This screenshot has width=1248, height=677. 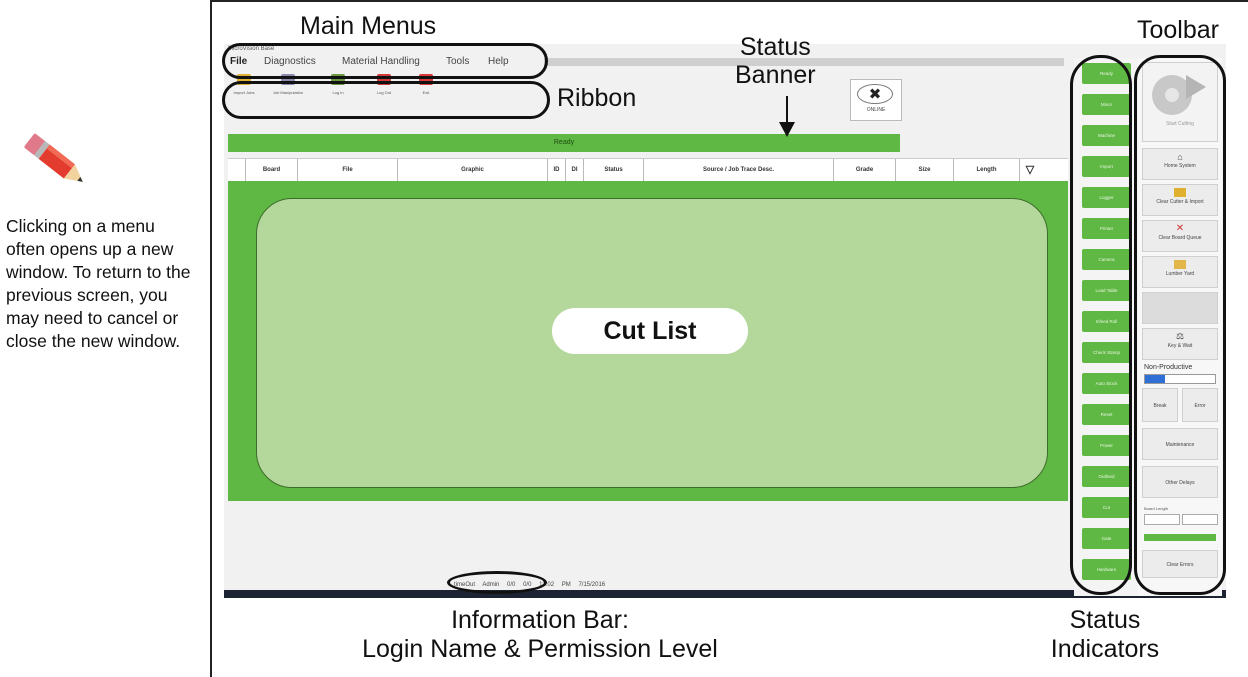 What do you see at coordinates (987, 170) in the screenshot?
I see `column-length: Length` at bounding box center [987, 170].